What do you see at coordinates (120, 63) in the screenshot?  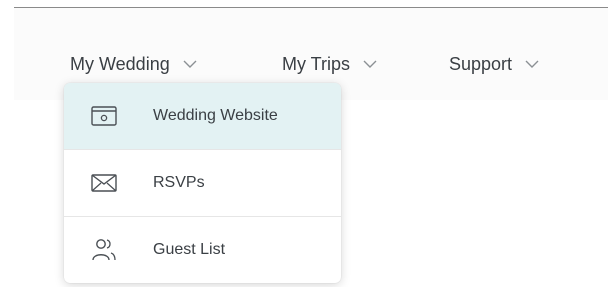 I see `nav-my-wedding-label: My Wedding` at bounding box center [120, 63].